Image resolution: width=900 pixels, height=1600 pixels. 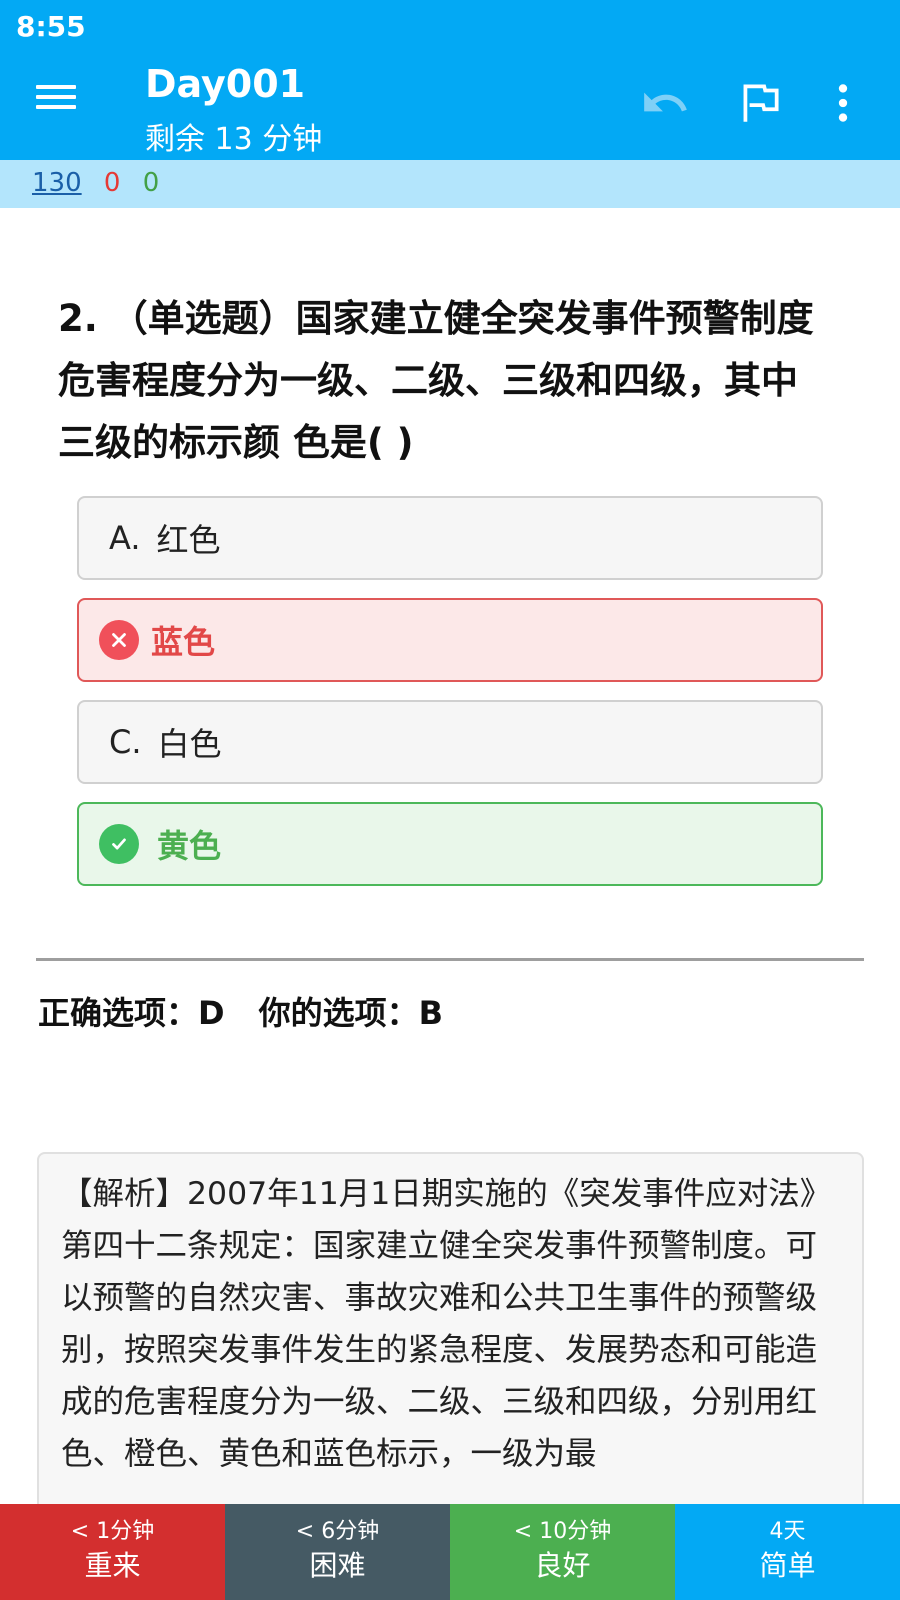 I want to click on correct-answer: 正确选项：D, so click(x=131, y=1013).